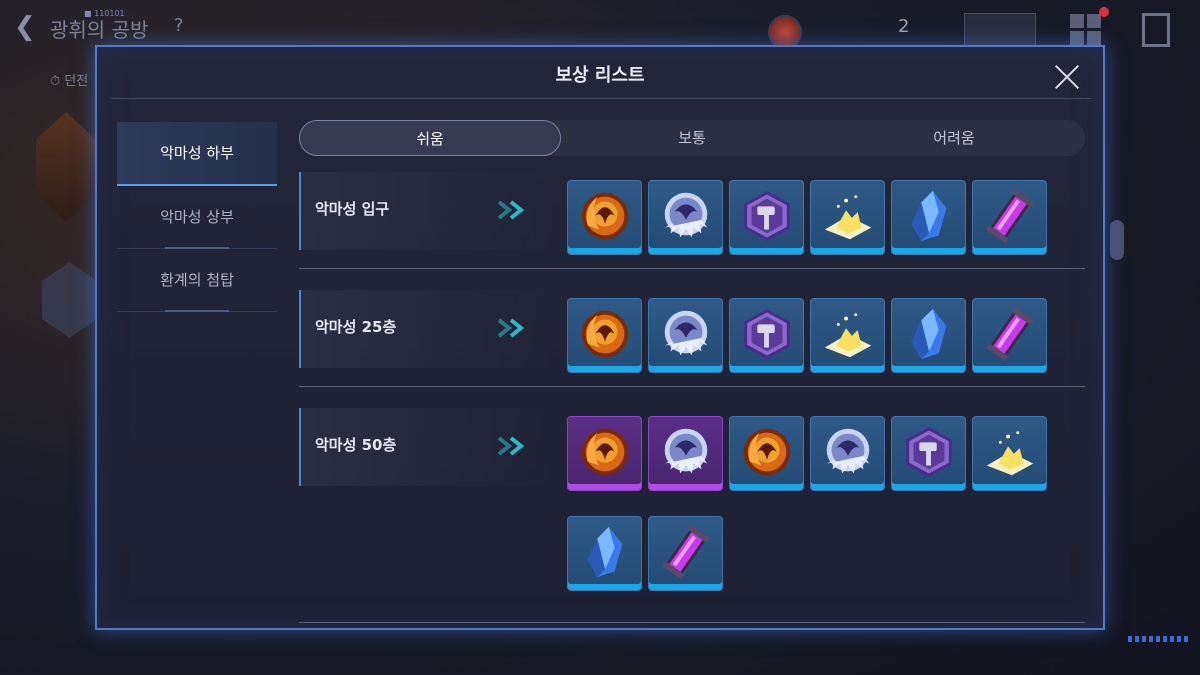 Image resolution: width=1200 pixels, height=675 pixels. I want to click on side-tab-label: 악마성 상부, so click(197, 217).